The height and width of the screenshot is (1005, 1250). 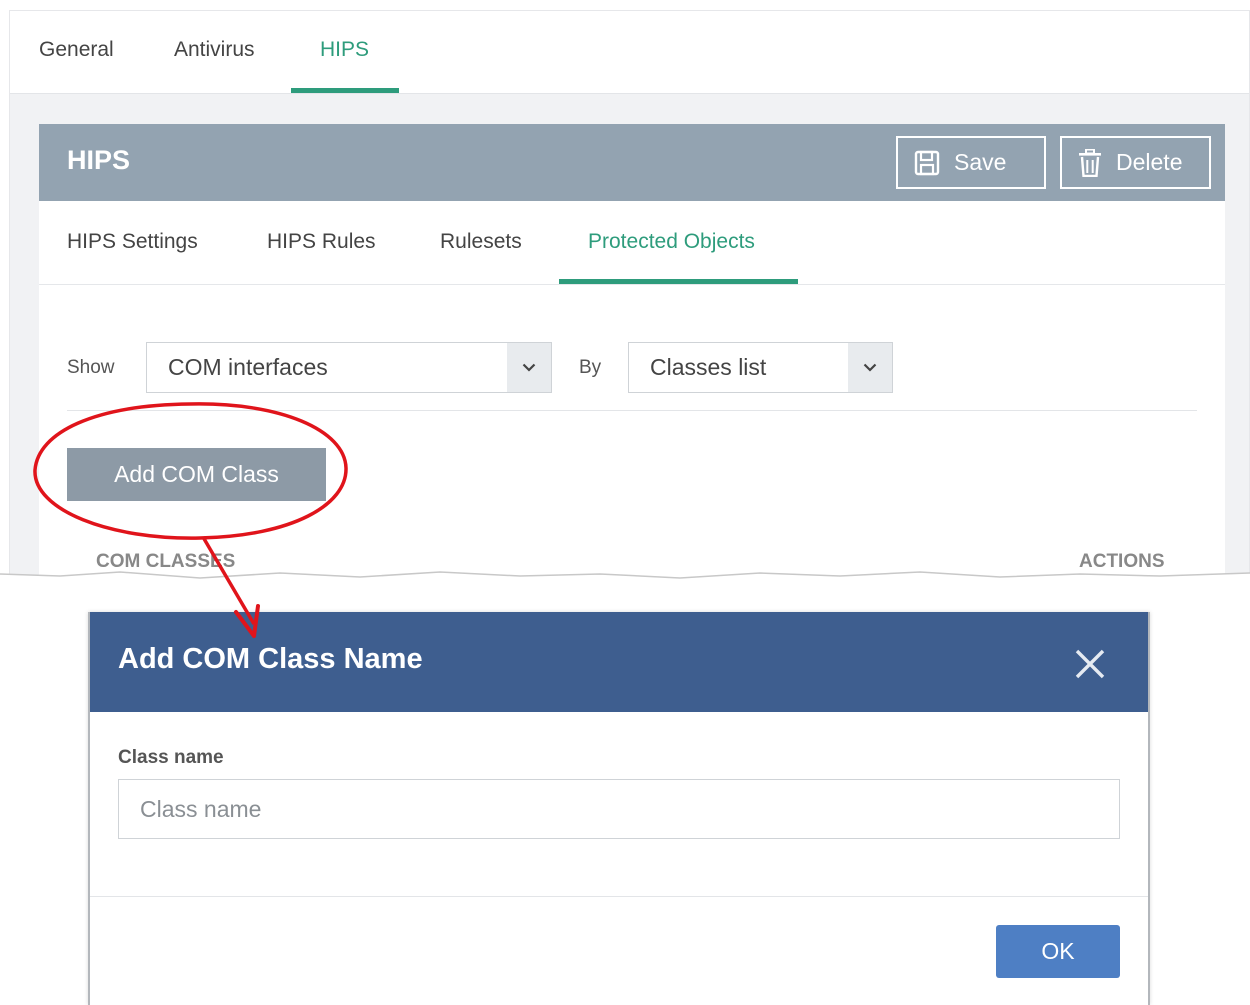 I want to click on class-name-input, so click(x=619, y=809).